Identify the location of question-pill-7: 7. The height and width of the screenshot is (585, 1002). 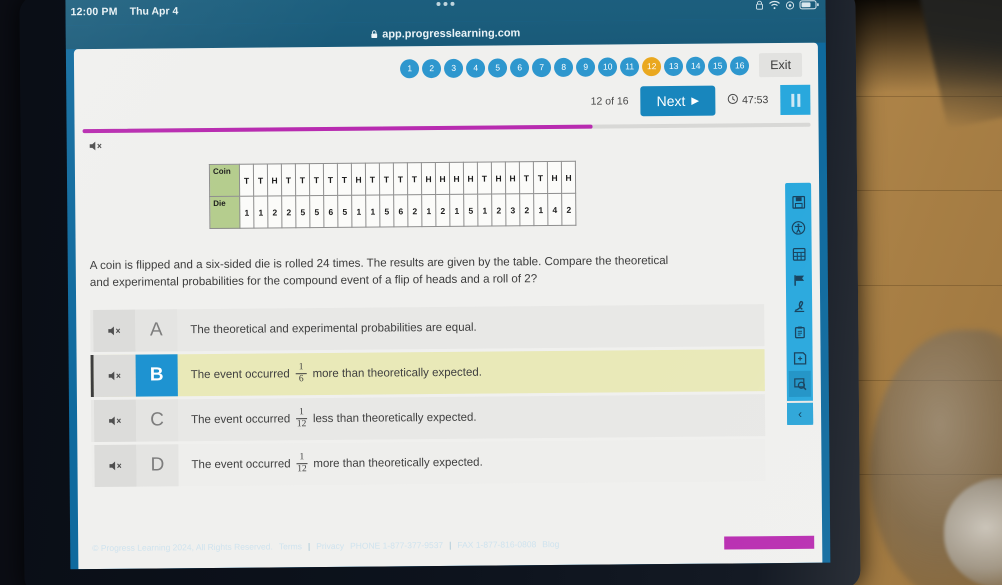
(542, 67).